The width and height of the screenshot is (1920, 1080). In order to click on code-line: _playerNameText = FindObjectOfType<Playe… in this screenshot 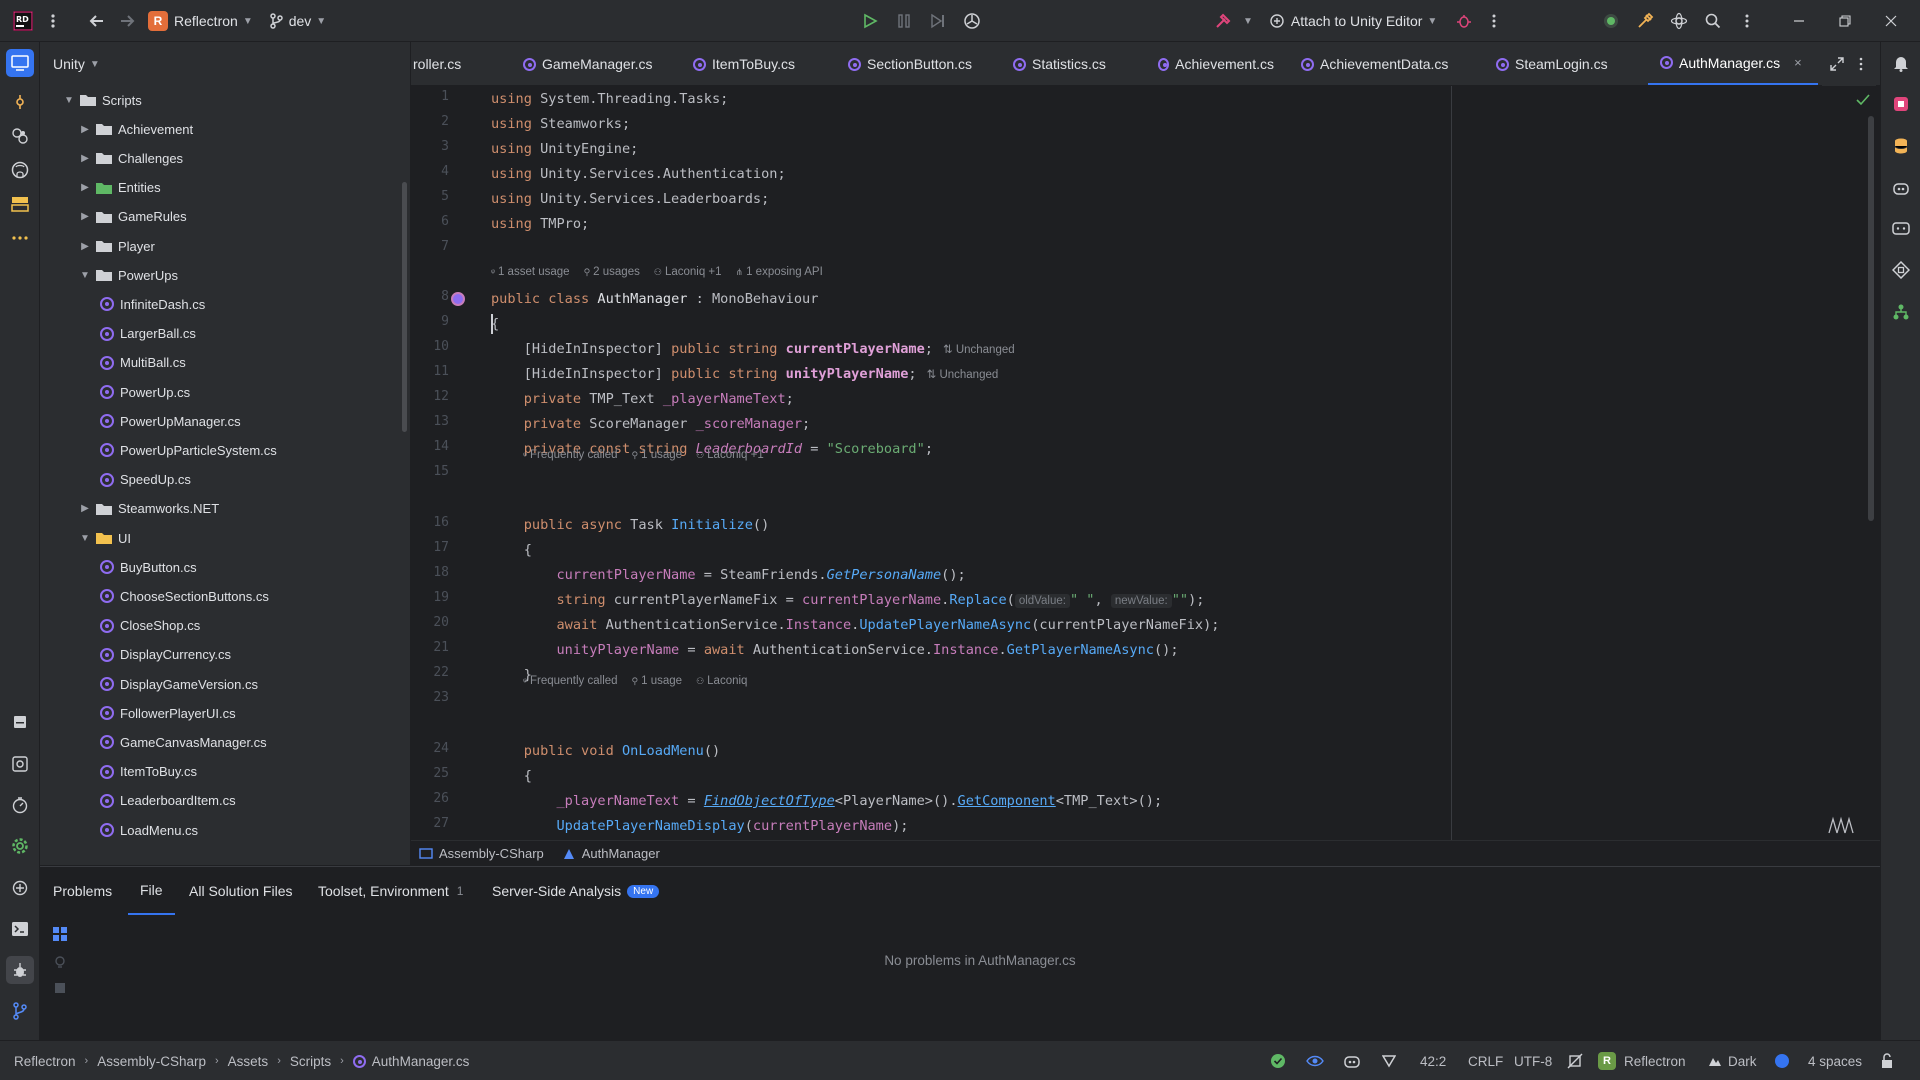, I will do `click(826, 801)`.